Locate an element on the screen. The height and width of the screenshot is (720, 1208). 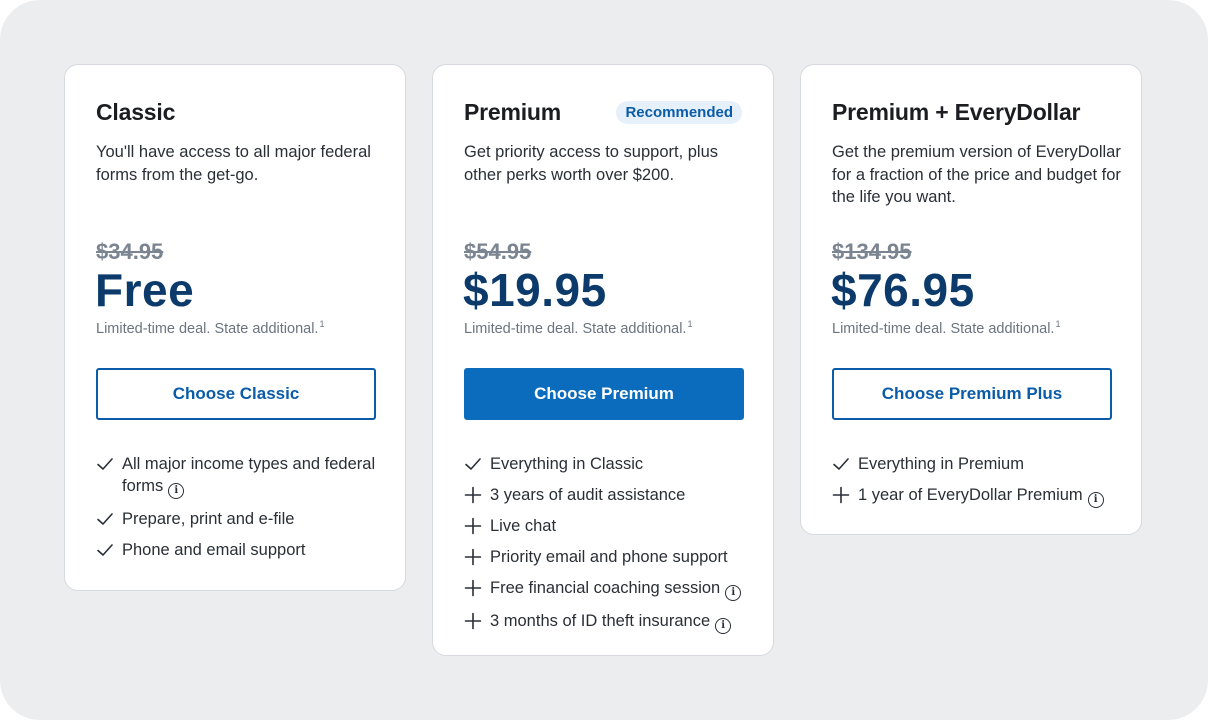
feature-label: Everything in Premium is located at coordinates (941, 464).